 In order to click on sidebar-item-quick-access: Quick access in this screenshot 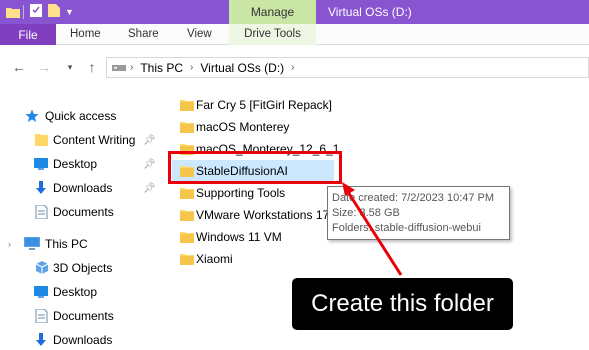, I will do `click(80, 116)`.